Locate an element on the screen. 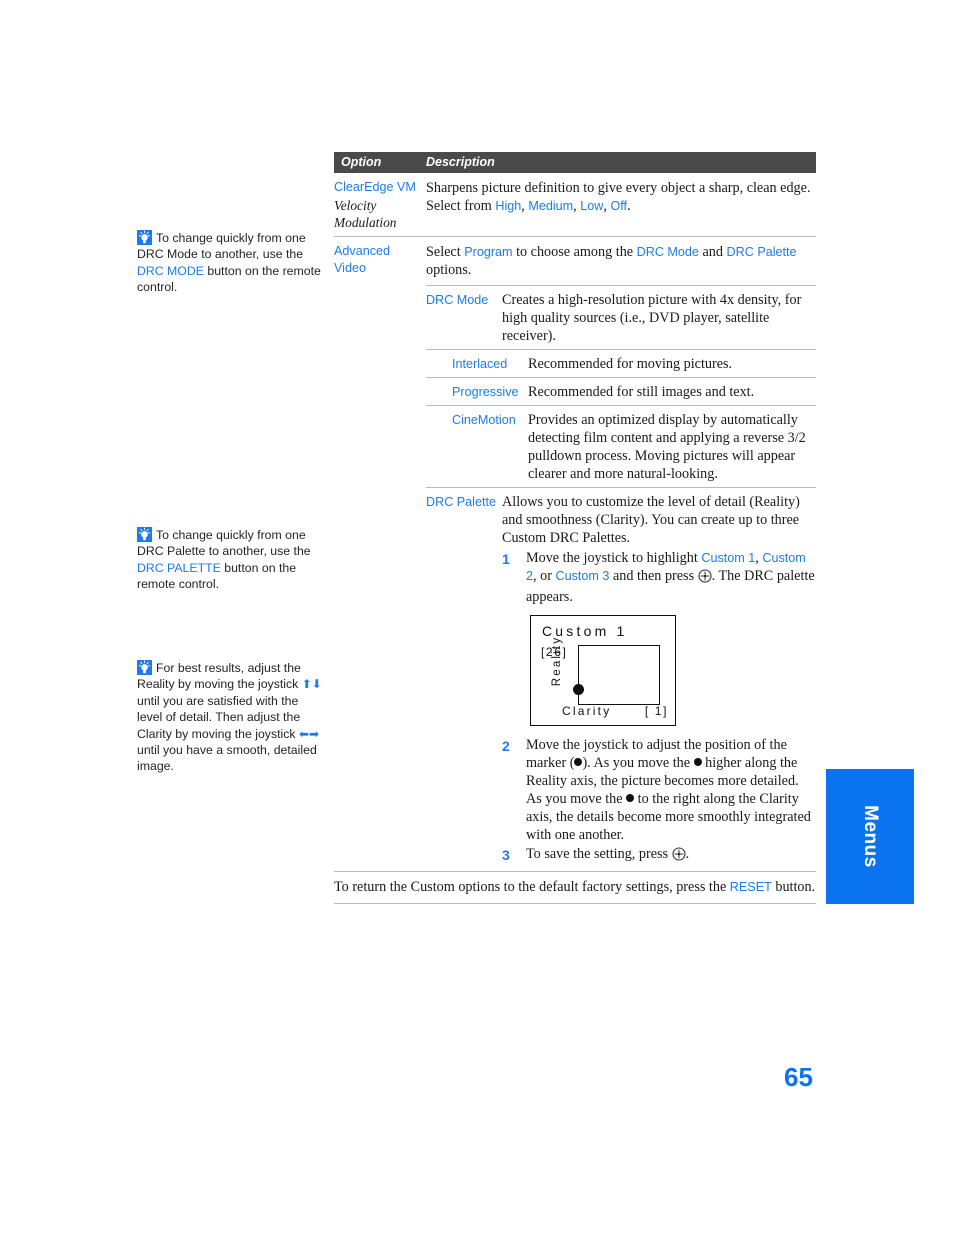  subrow-description: Recommended for still images and text. is located at coordinates (641, 391).